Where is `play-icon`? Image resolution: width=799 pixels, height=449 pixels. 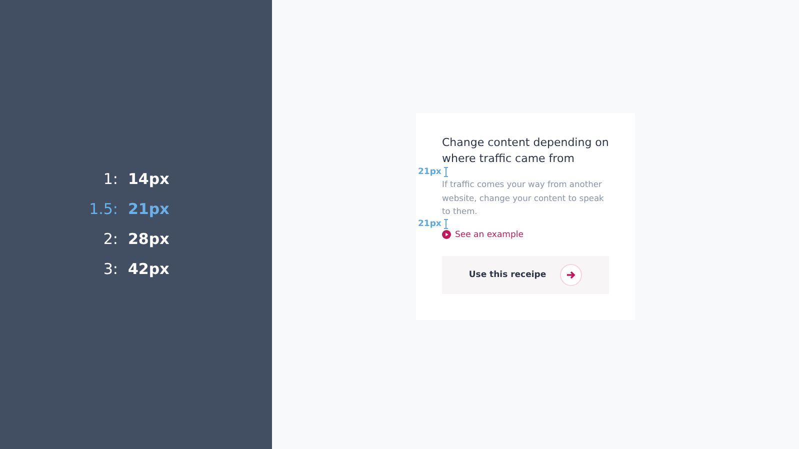
play-icon is located at coordinates (446, 235).